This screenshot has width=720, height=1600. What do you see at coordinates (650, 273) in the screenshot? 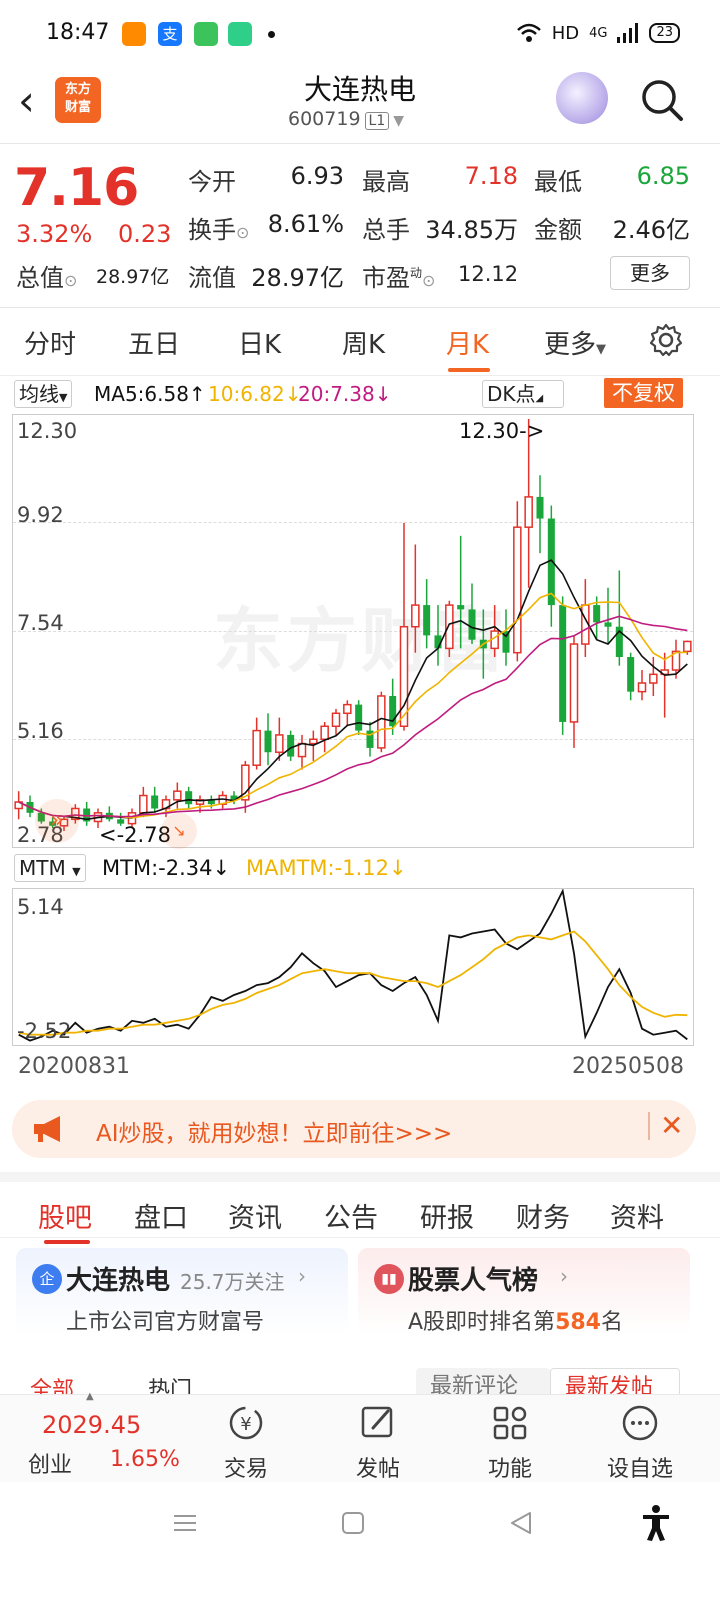
I see `more-quote-button: 更多` at bounding box center [650, 273].